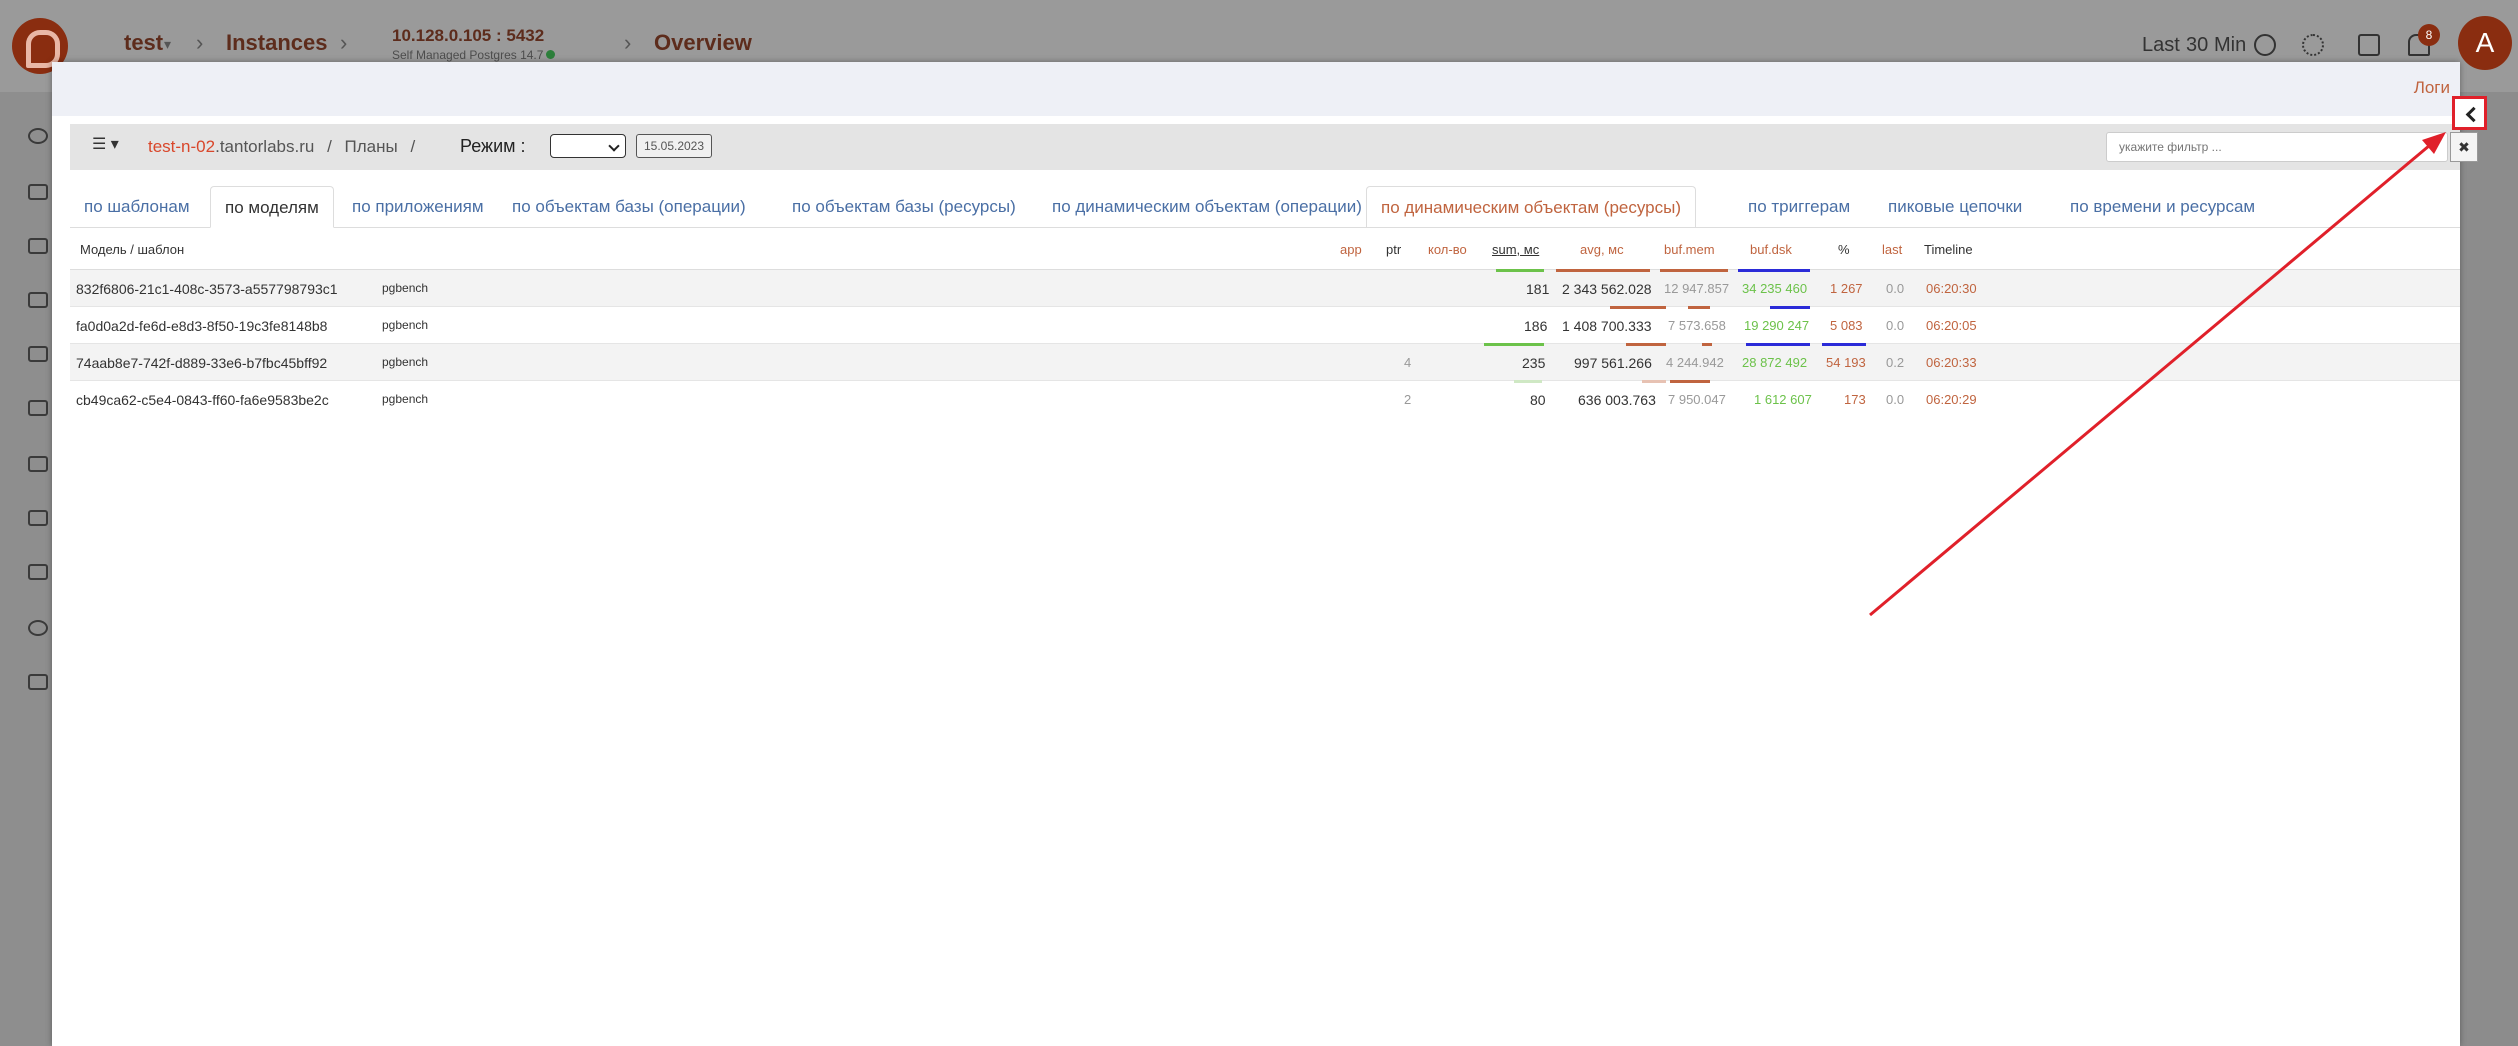  Describe the element at coordinates (371, 146) in the screenshot. I see `breadcrumb-plans: Планы` at that location.